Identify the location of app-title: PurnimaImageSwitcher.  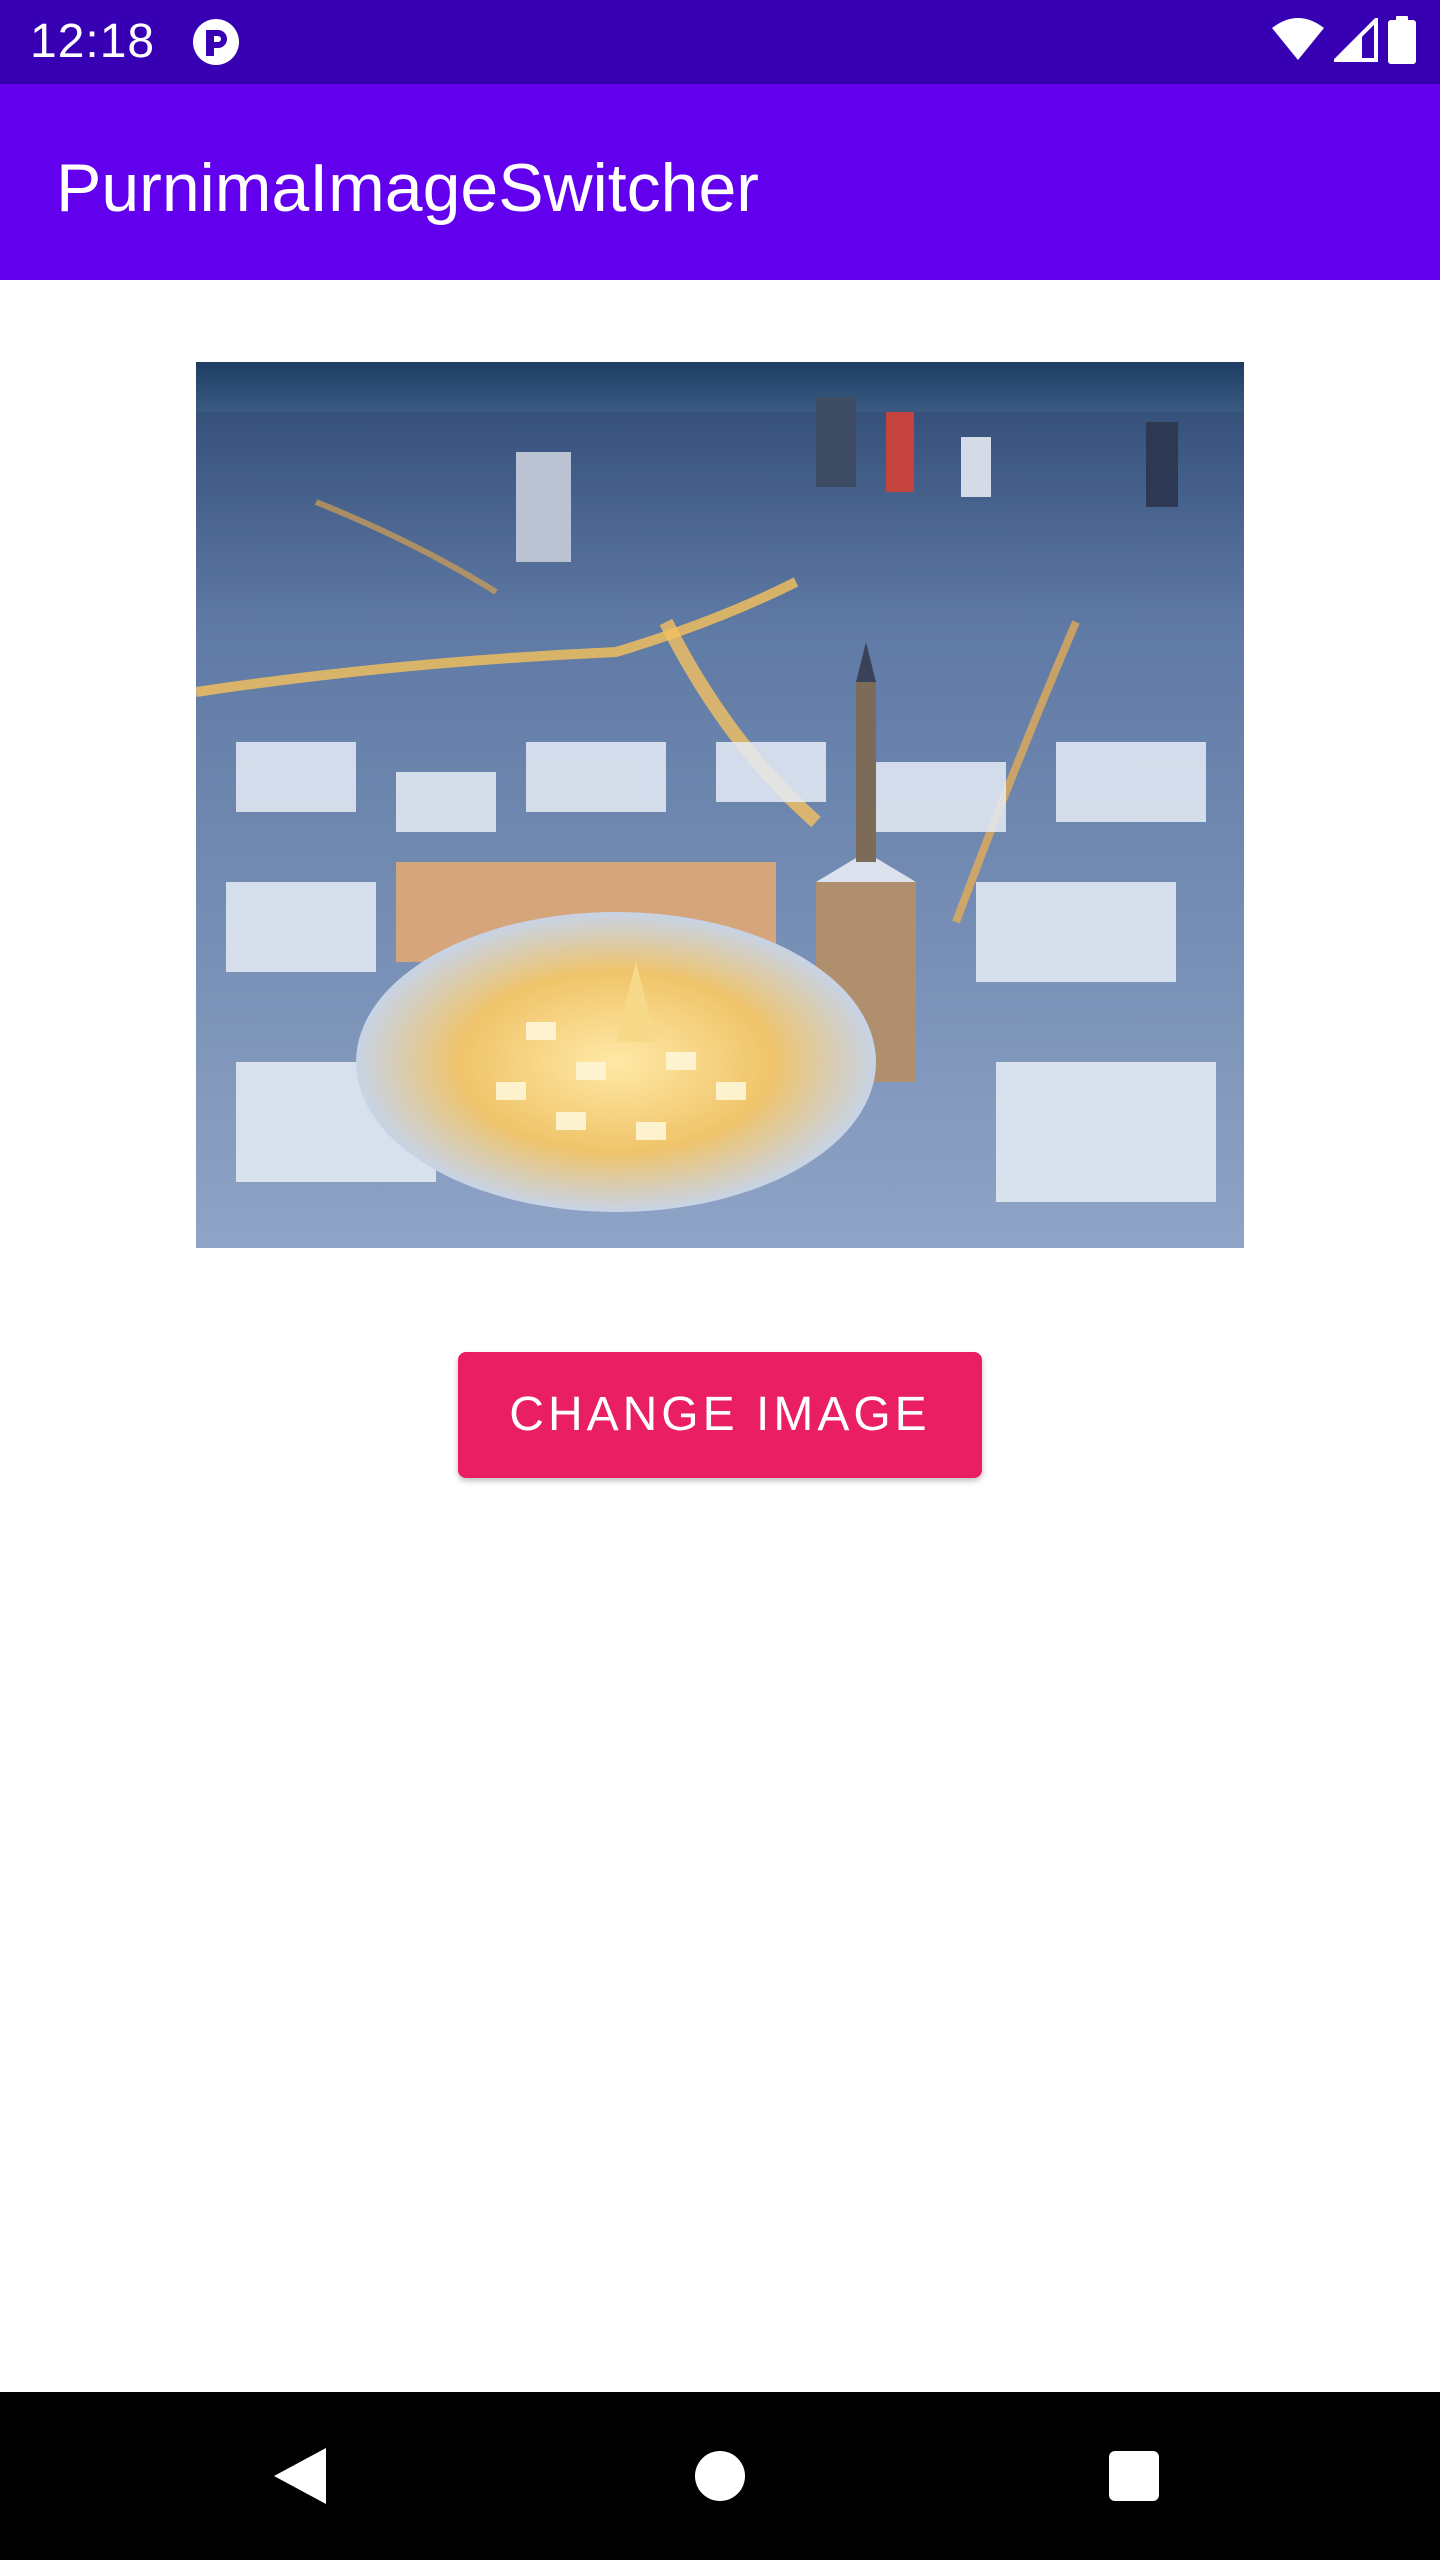
(407, 188).